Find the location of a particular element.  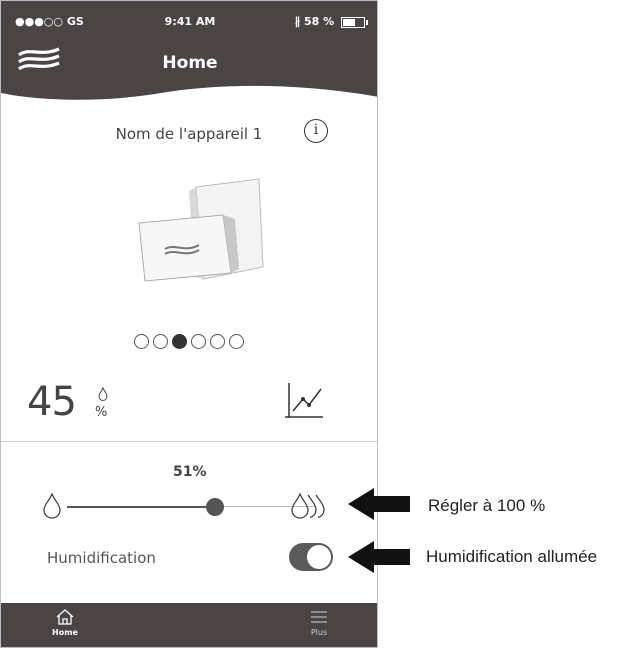

bluetooth-icon: ∦ is located at coordinates (297, 21).